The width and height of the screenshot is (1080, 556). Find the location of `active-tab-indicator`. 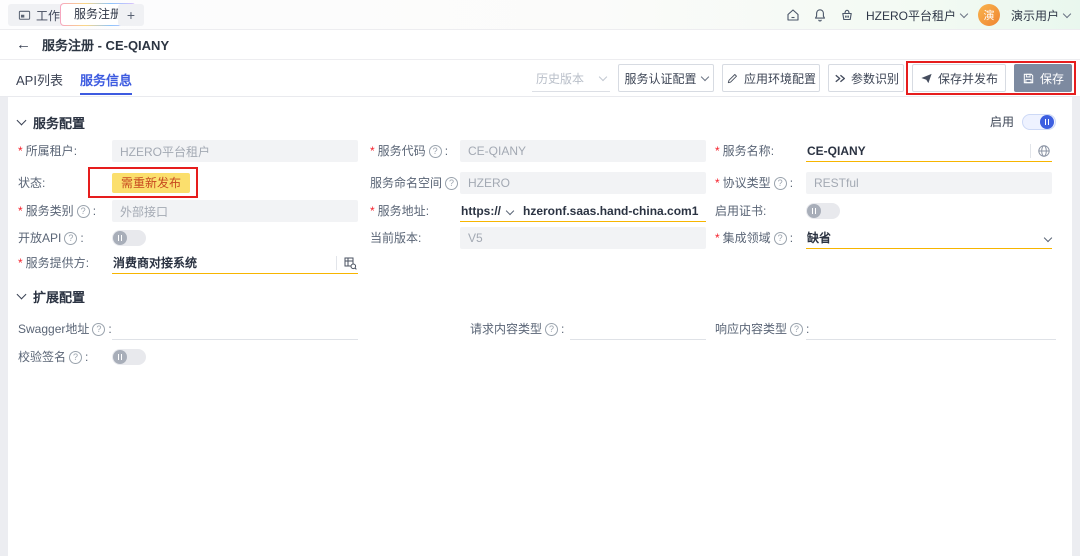

active-tab-indicator is located at coordinates (106, 94).